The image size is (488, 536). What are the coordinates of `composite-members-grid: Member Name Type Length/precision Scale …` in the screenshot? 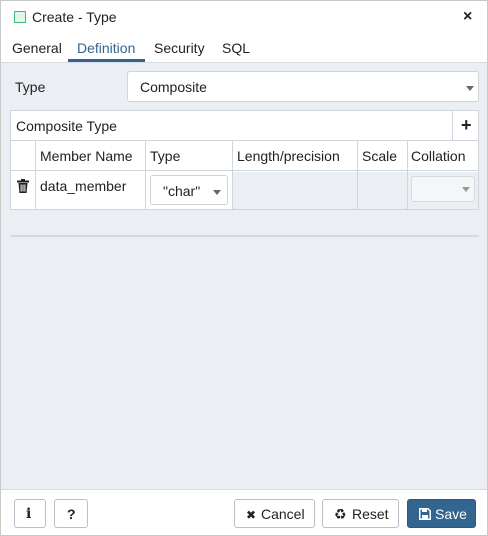 It's located at (244, 175).